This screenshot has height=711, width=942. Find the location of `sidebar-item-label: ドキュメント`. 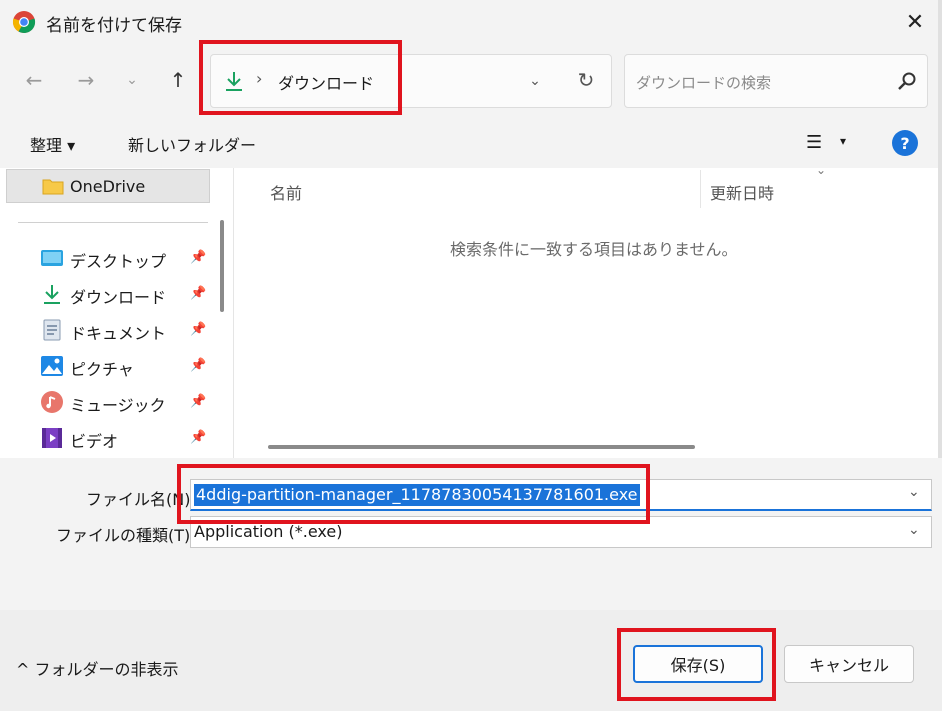

sidebar-item-label: ドキュメント is located at coordinates (118, 333).